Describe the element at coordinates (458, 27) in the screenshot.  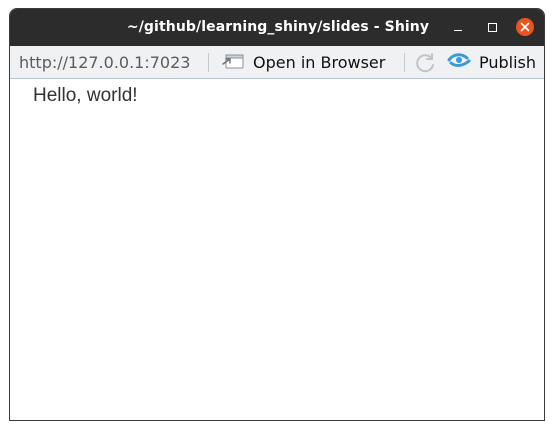
I see `minimize-button` at that location.